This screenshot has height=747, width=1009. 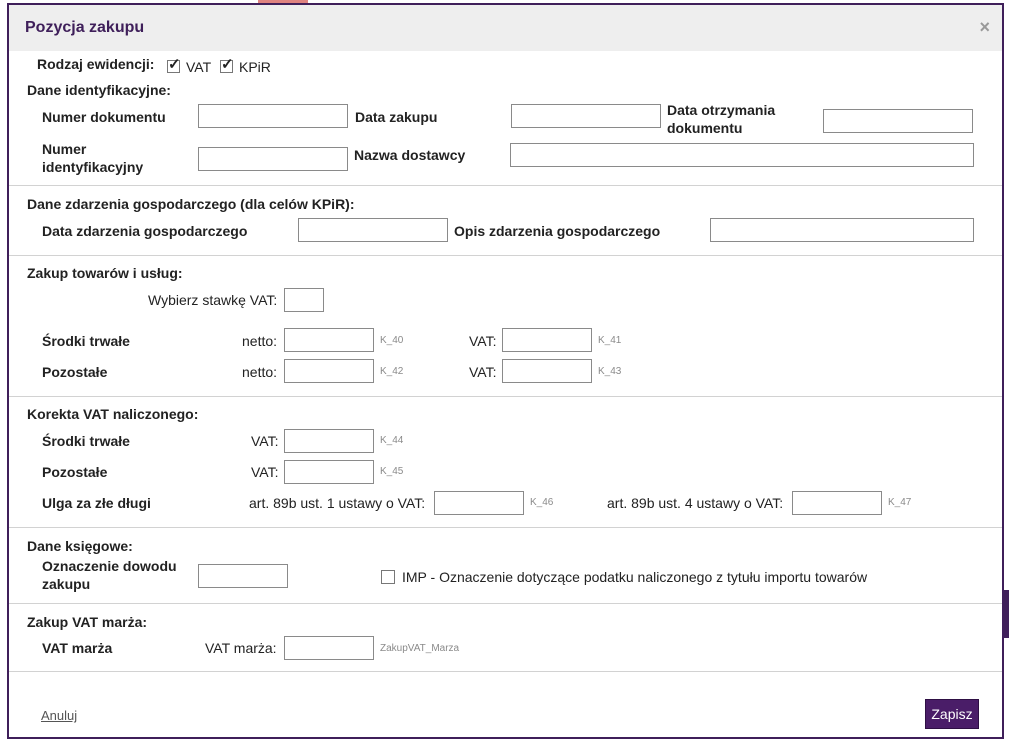 I want to click on k45-code: K_45, so click(x=392, y=471).